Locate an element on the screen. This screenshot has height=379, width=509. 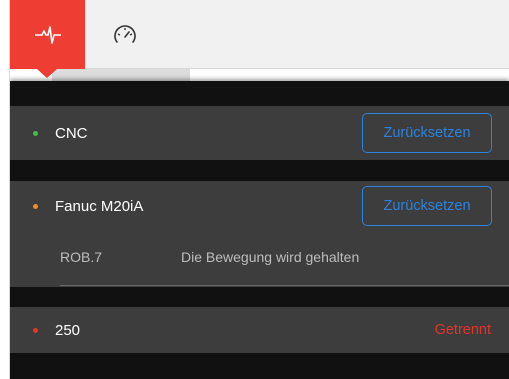
error-code: ROB.7 is located at coordinates (81, 257).